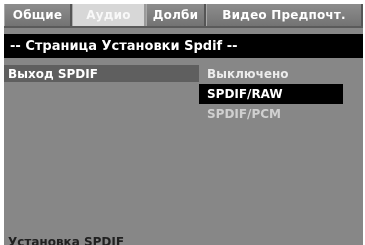 This screenshot has height=245, width=365. Describe the element at coordinates (109, 15) in the screenshot. I see `tab-audio: Аудио` at that location.